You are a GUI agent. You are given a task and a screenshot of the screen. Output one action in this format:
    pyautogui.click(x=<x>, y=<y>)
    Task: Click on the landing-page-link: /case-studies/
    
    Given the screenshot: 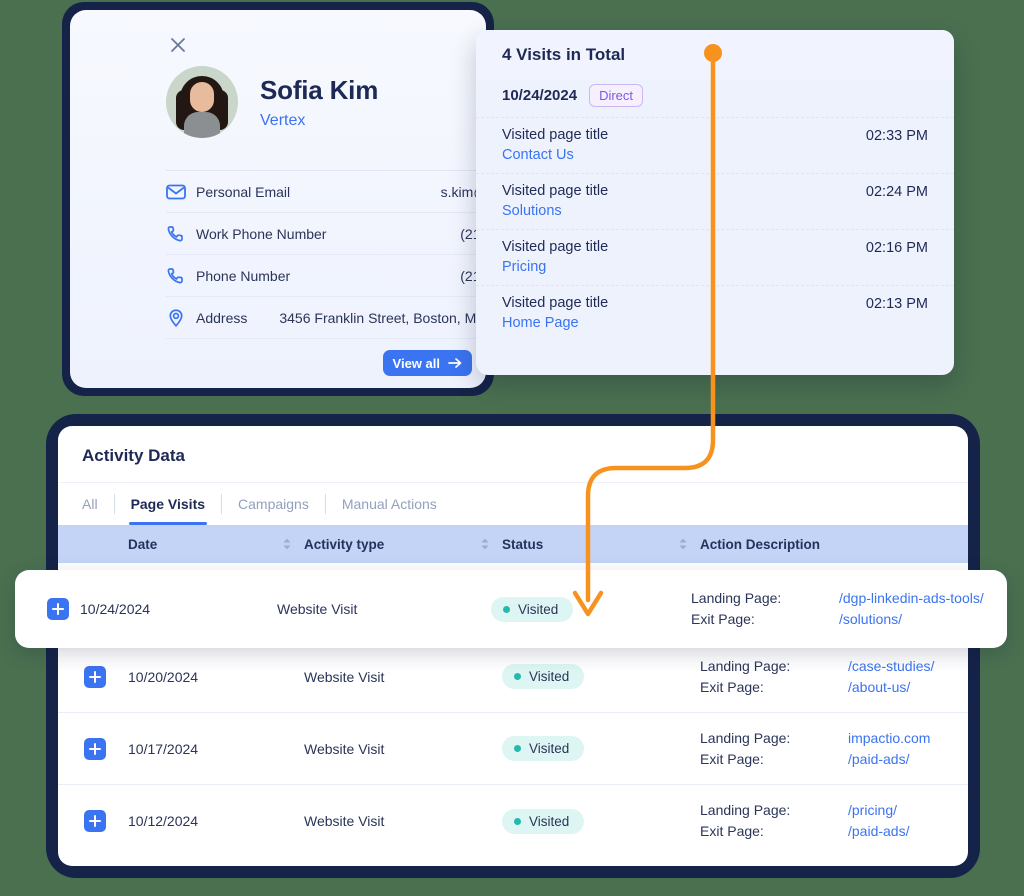 What is the action you would take?
    pyautogui.click(x=891, y=666)
    